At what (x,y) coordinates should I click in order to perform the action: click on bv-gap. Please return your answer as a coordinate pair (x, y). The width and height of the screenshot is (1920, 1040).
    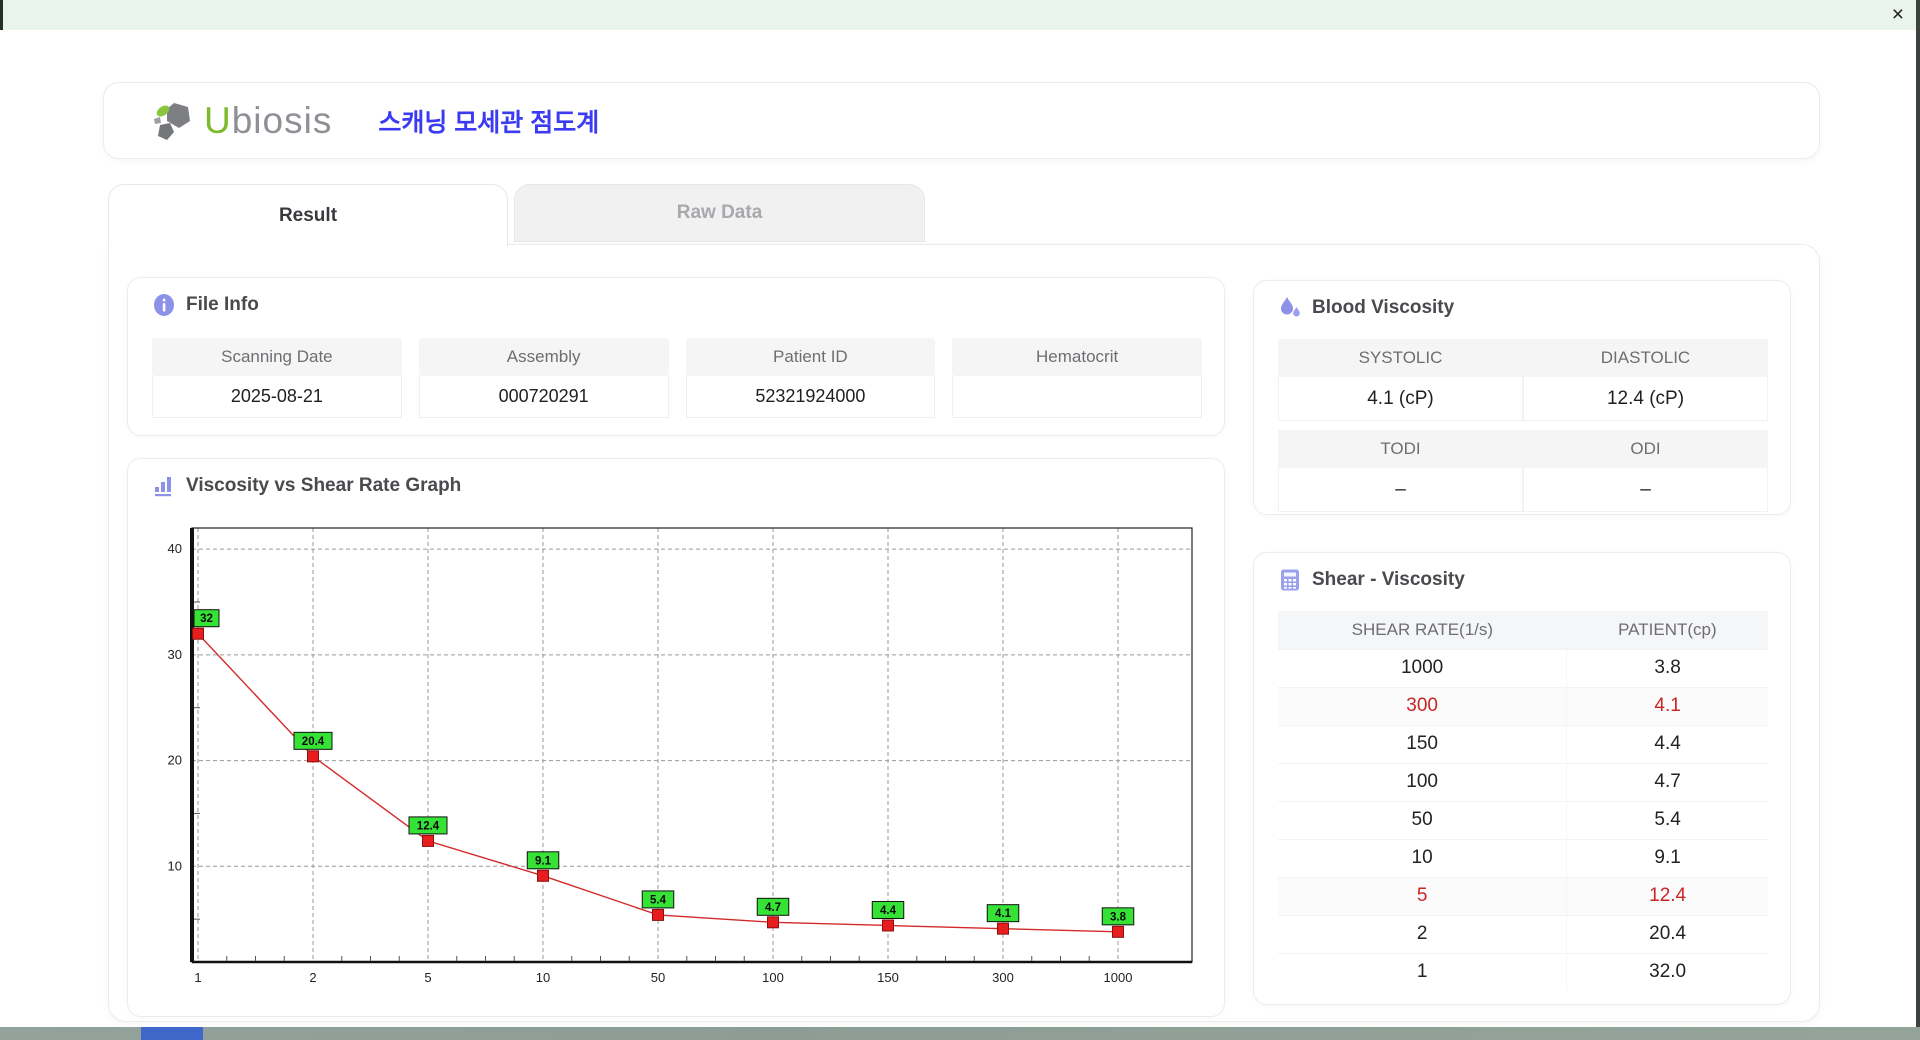
    Looking at the image, I should click on (1523, 425).